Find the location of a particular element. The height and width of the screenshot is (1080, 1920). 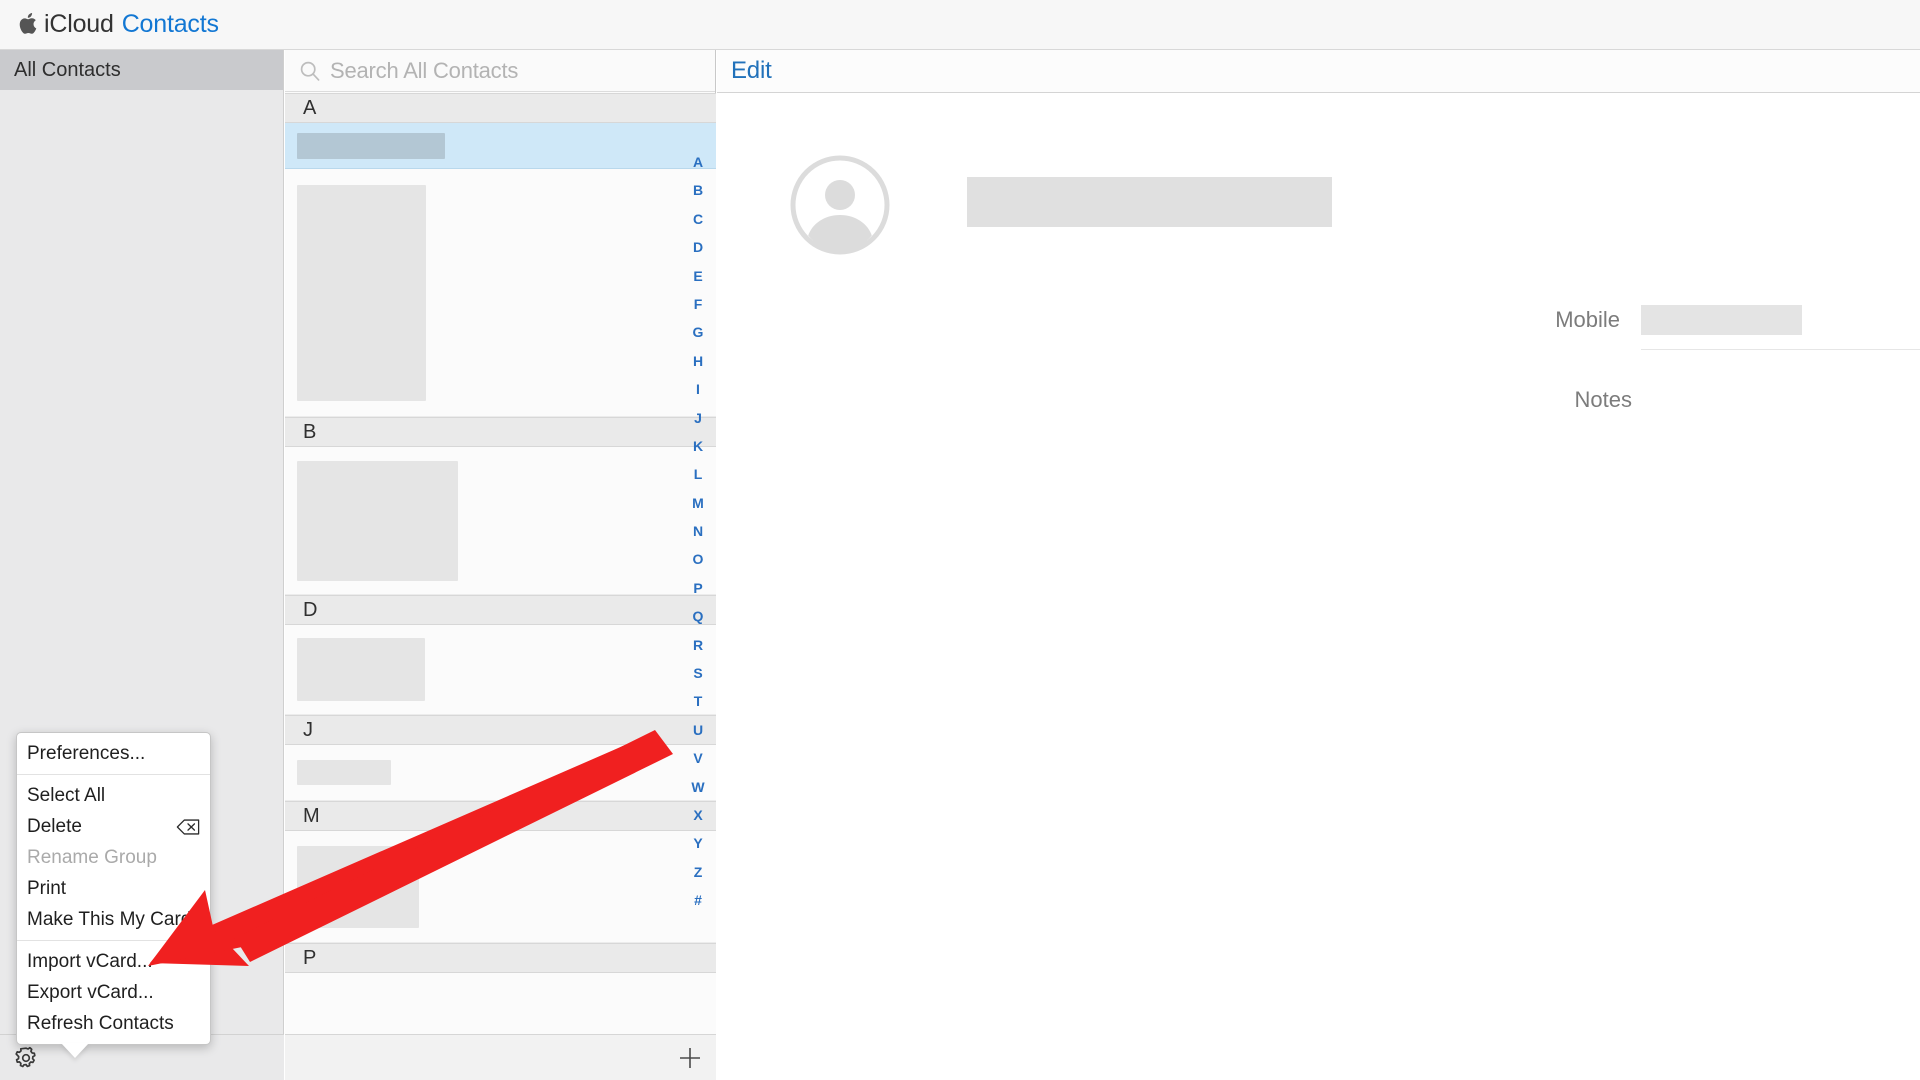

alpha-index-x: X is located at coordinates (698, 815).